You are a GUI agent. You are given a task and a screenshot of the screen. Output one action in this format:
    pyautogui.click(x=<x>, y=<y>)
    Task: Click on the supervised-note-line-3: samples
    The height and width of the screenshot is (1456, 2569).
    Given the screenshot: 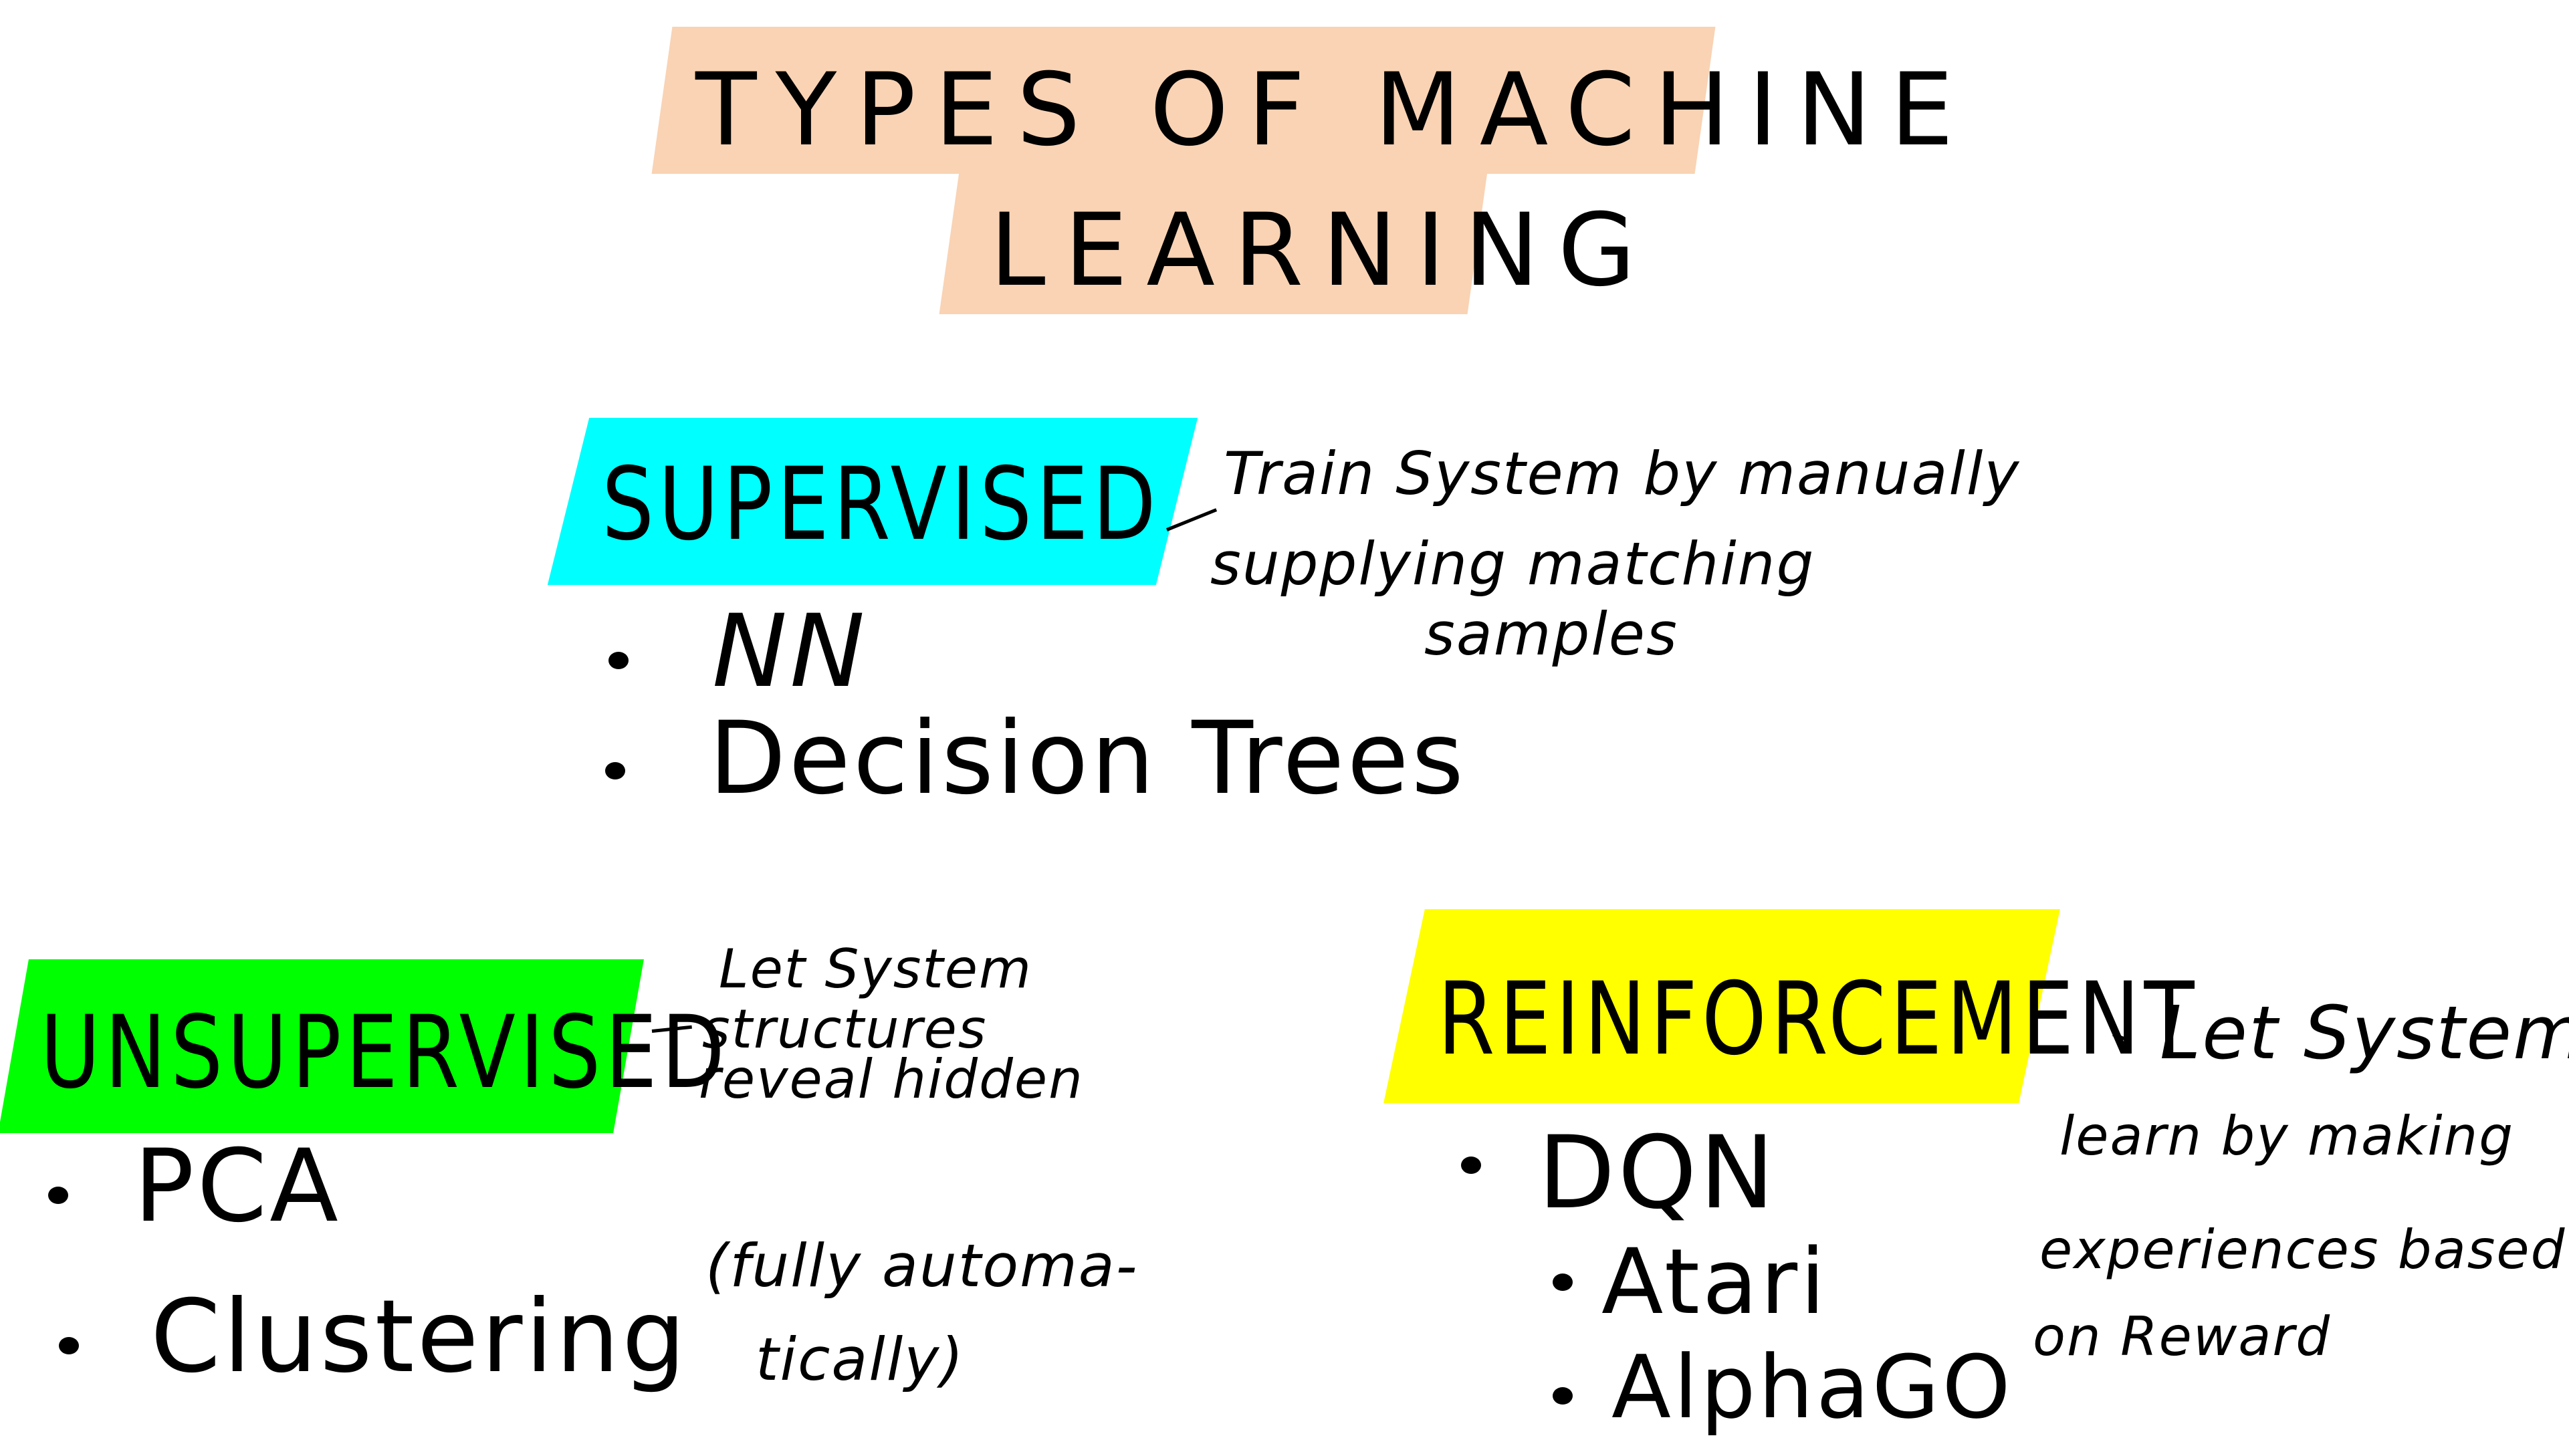 What is the action you would take?
    pyautogui.click(x=1551, y=634)
    